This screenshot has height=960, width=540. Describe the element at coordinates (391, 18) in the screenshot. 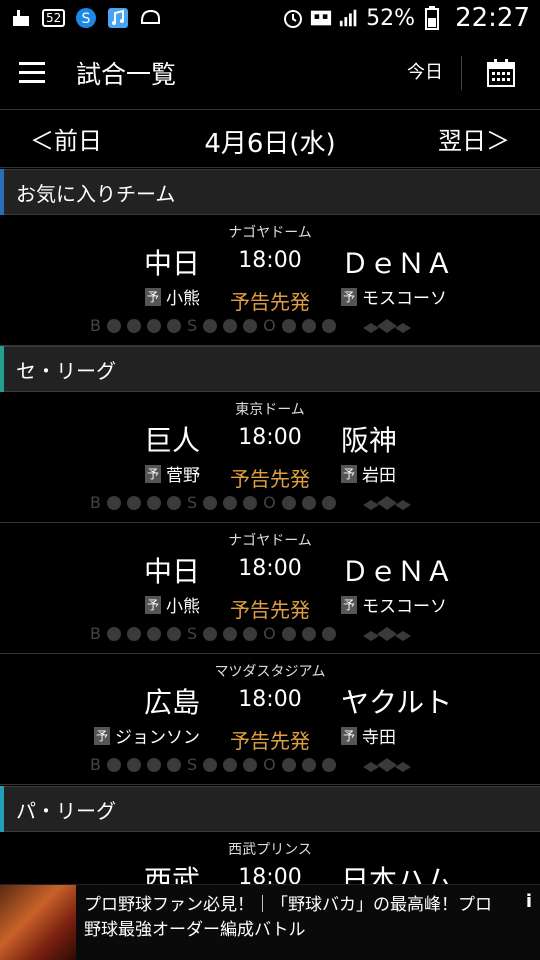

I see `battery-percent: 52%` at that location.